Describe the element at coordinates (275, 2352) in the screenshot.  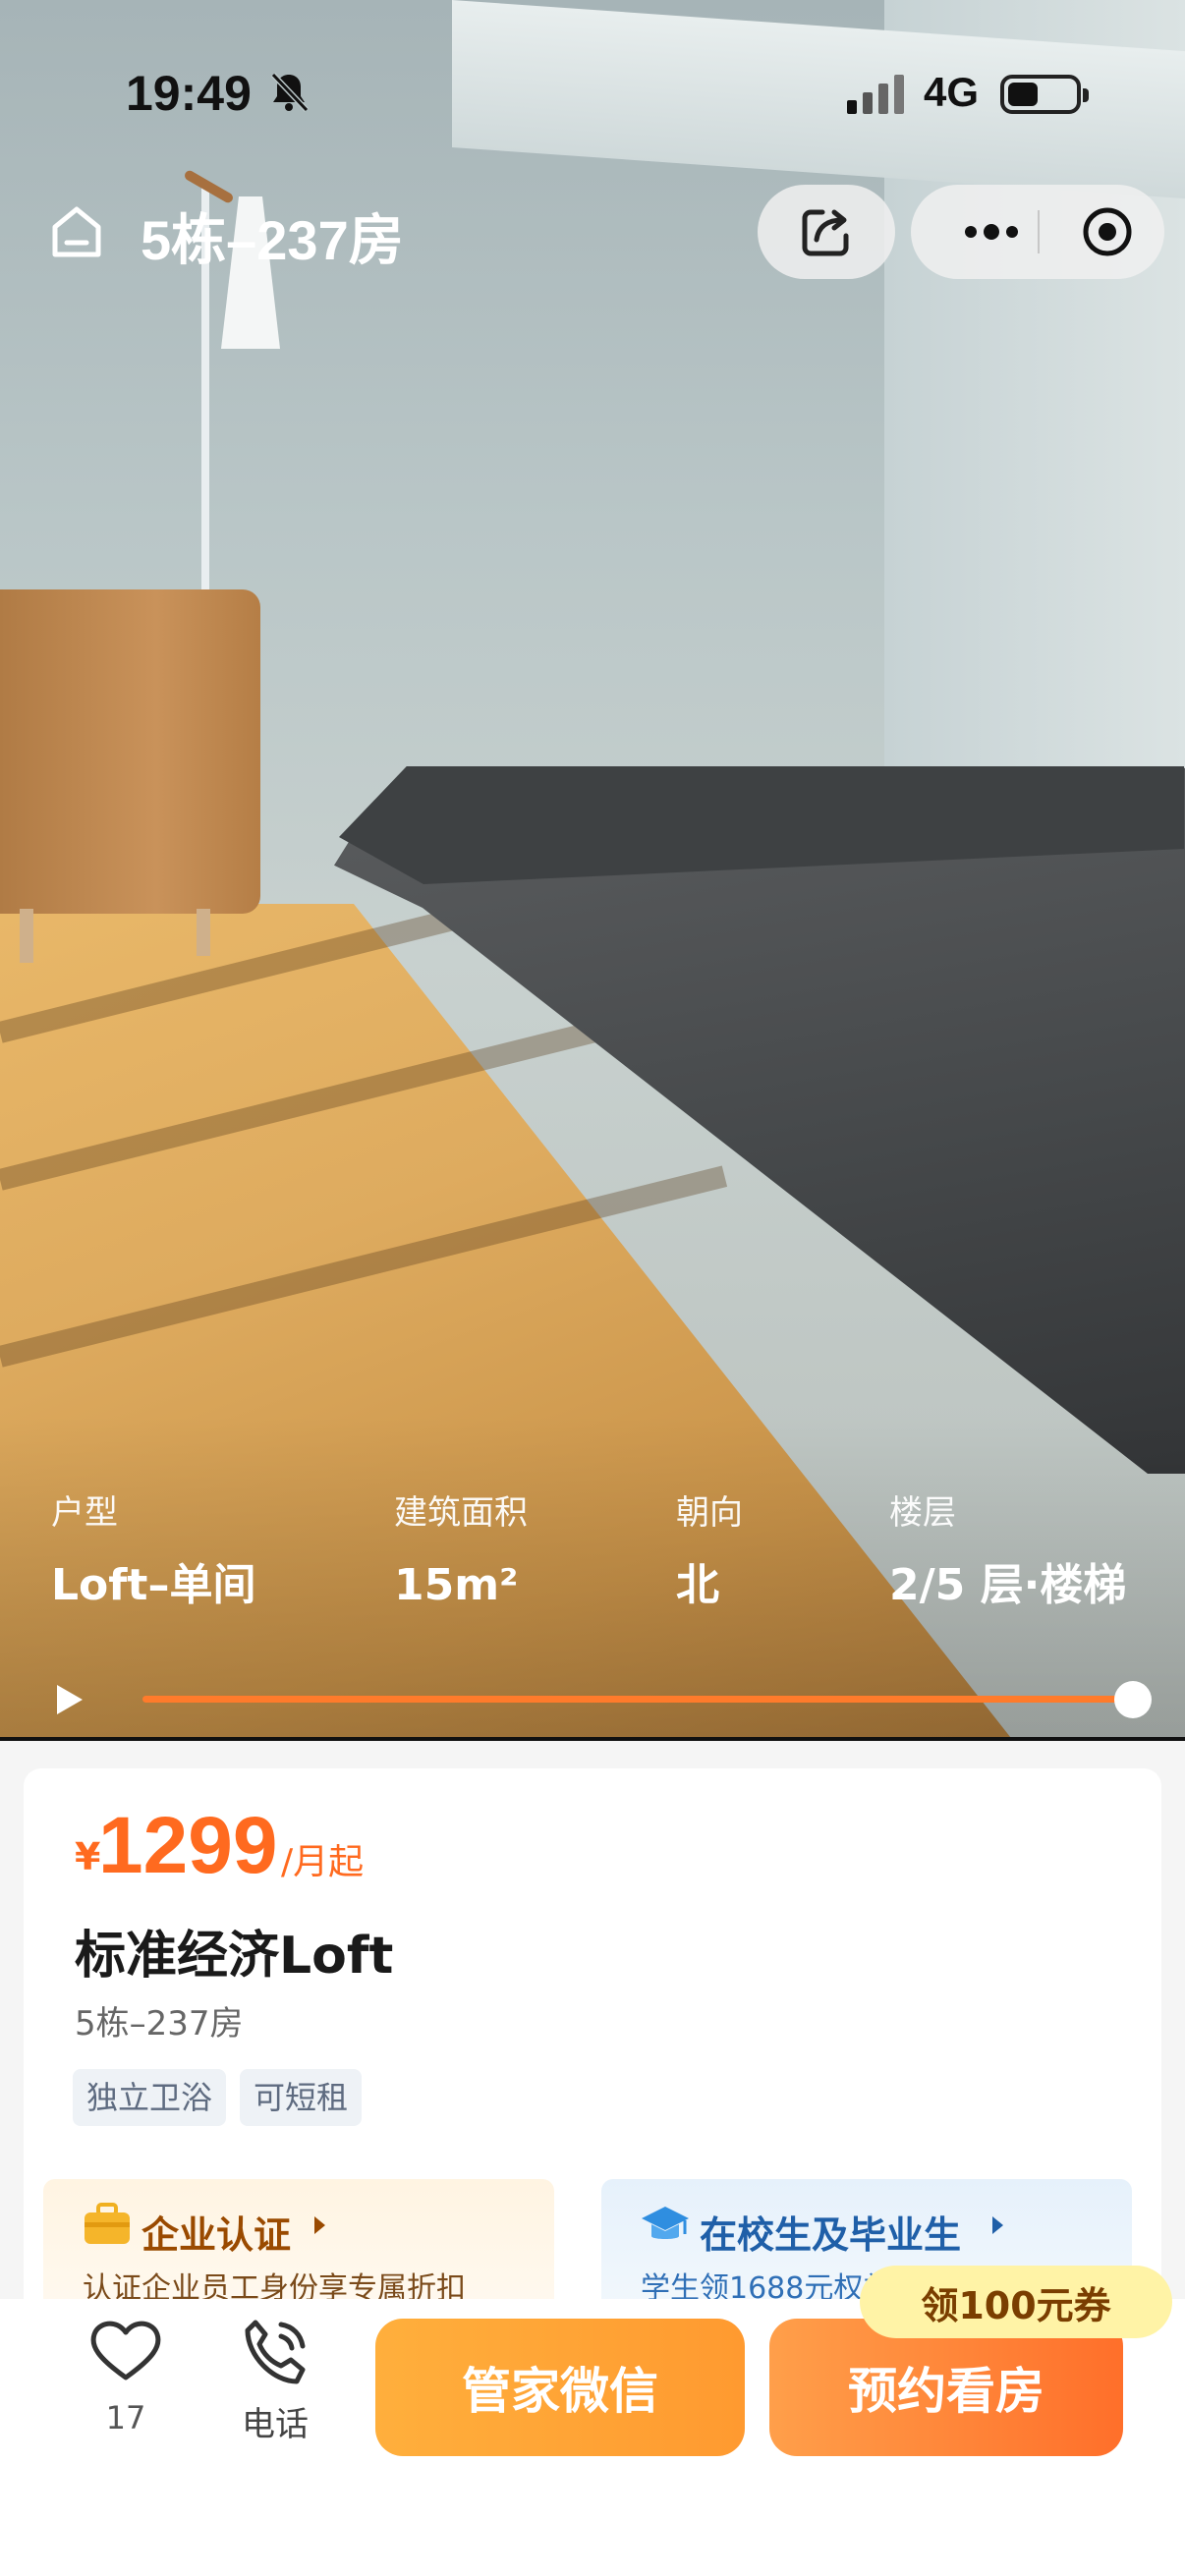
I see `phone-icon` at that location.